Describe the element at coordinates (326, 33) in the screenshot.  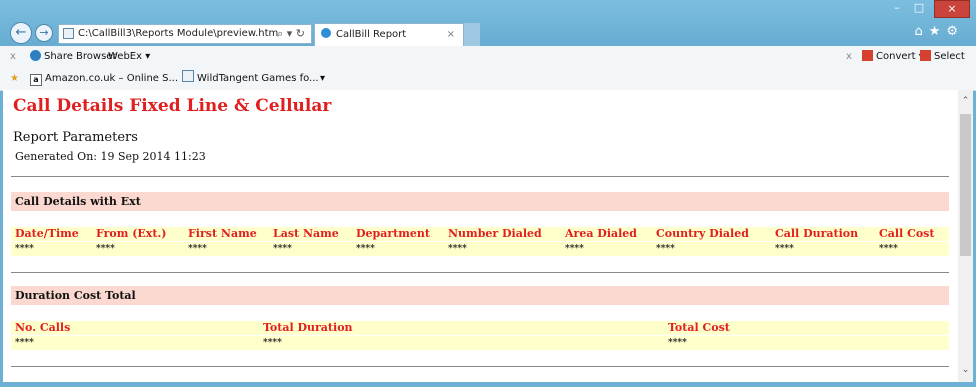
I see `ie-icon` at that location.